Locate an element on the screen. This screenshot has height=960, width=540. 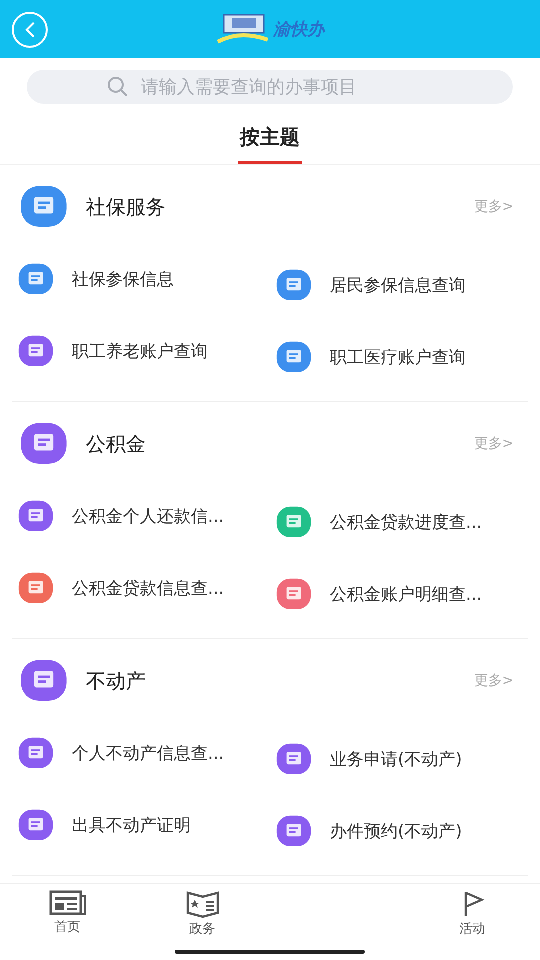
newspaper-icon is located at coordinates (67, 903).